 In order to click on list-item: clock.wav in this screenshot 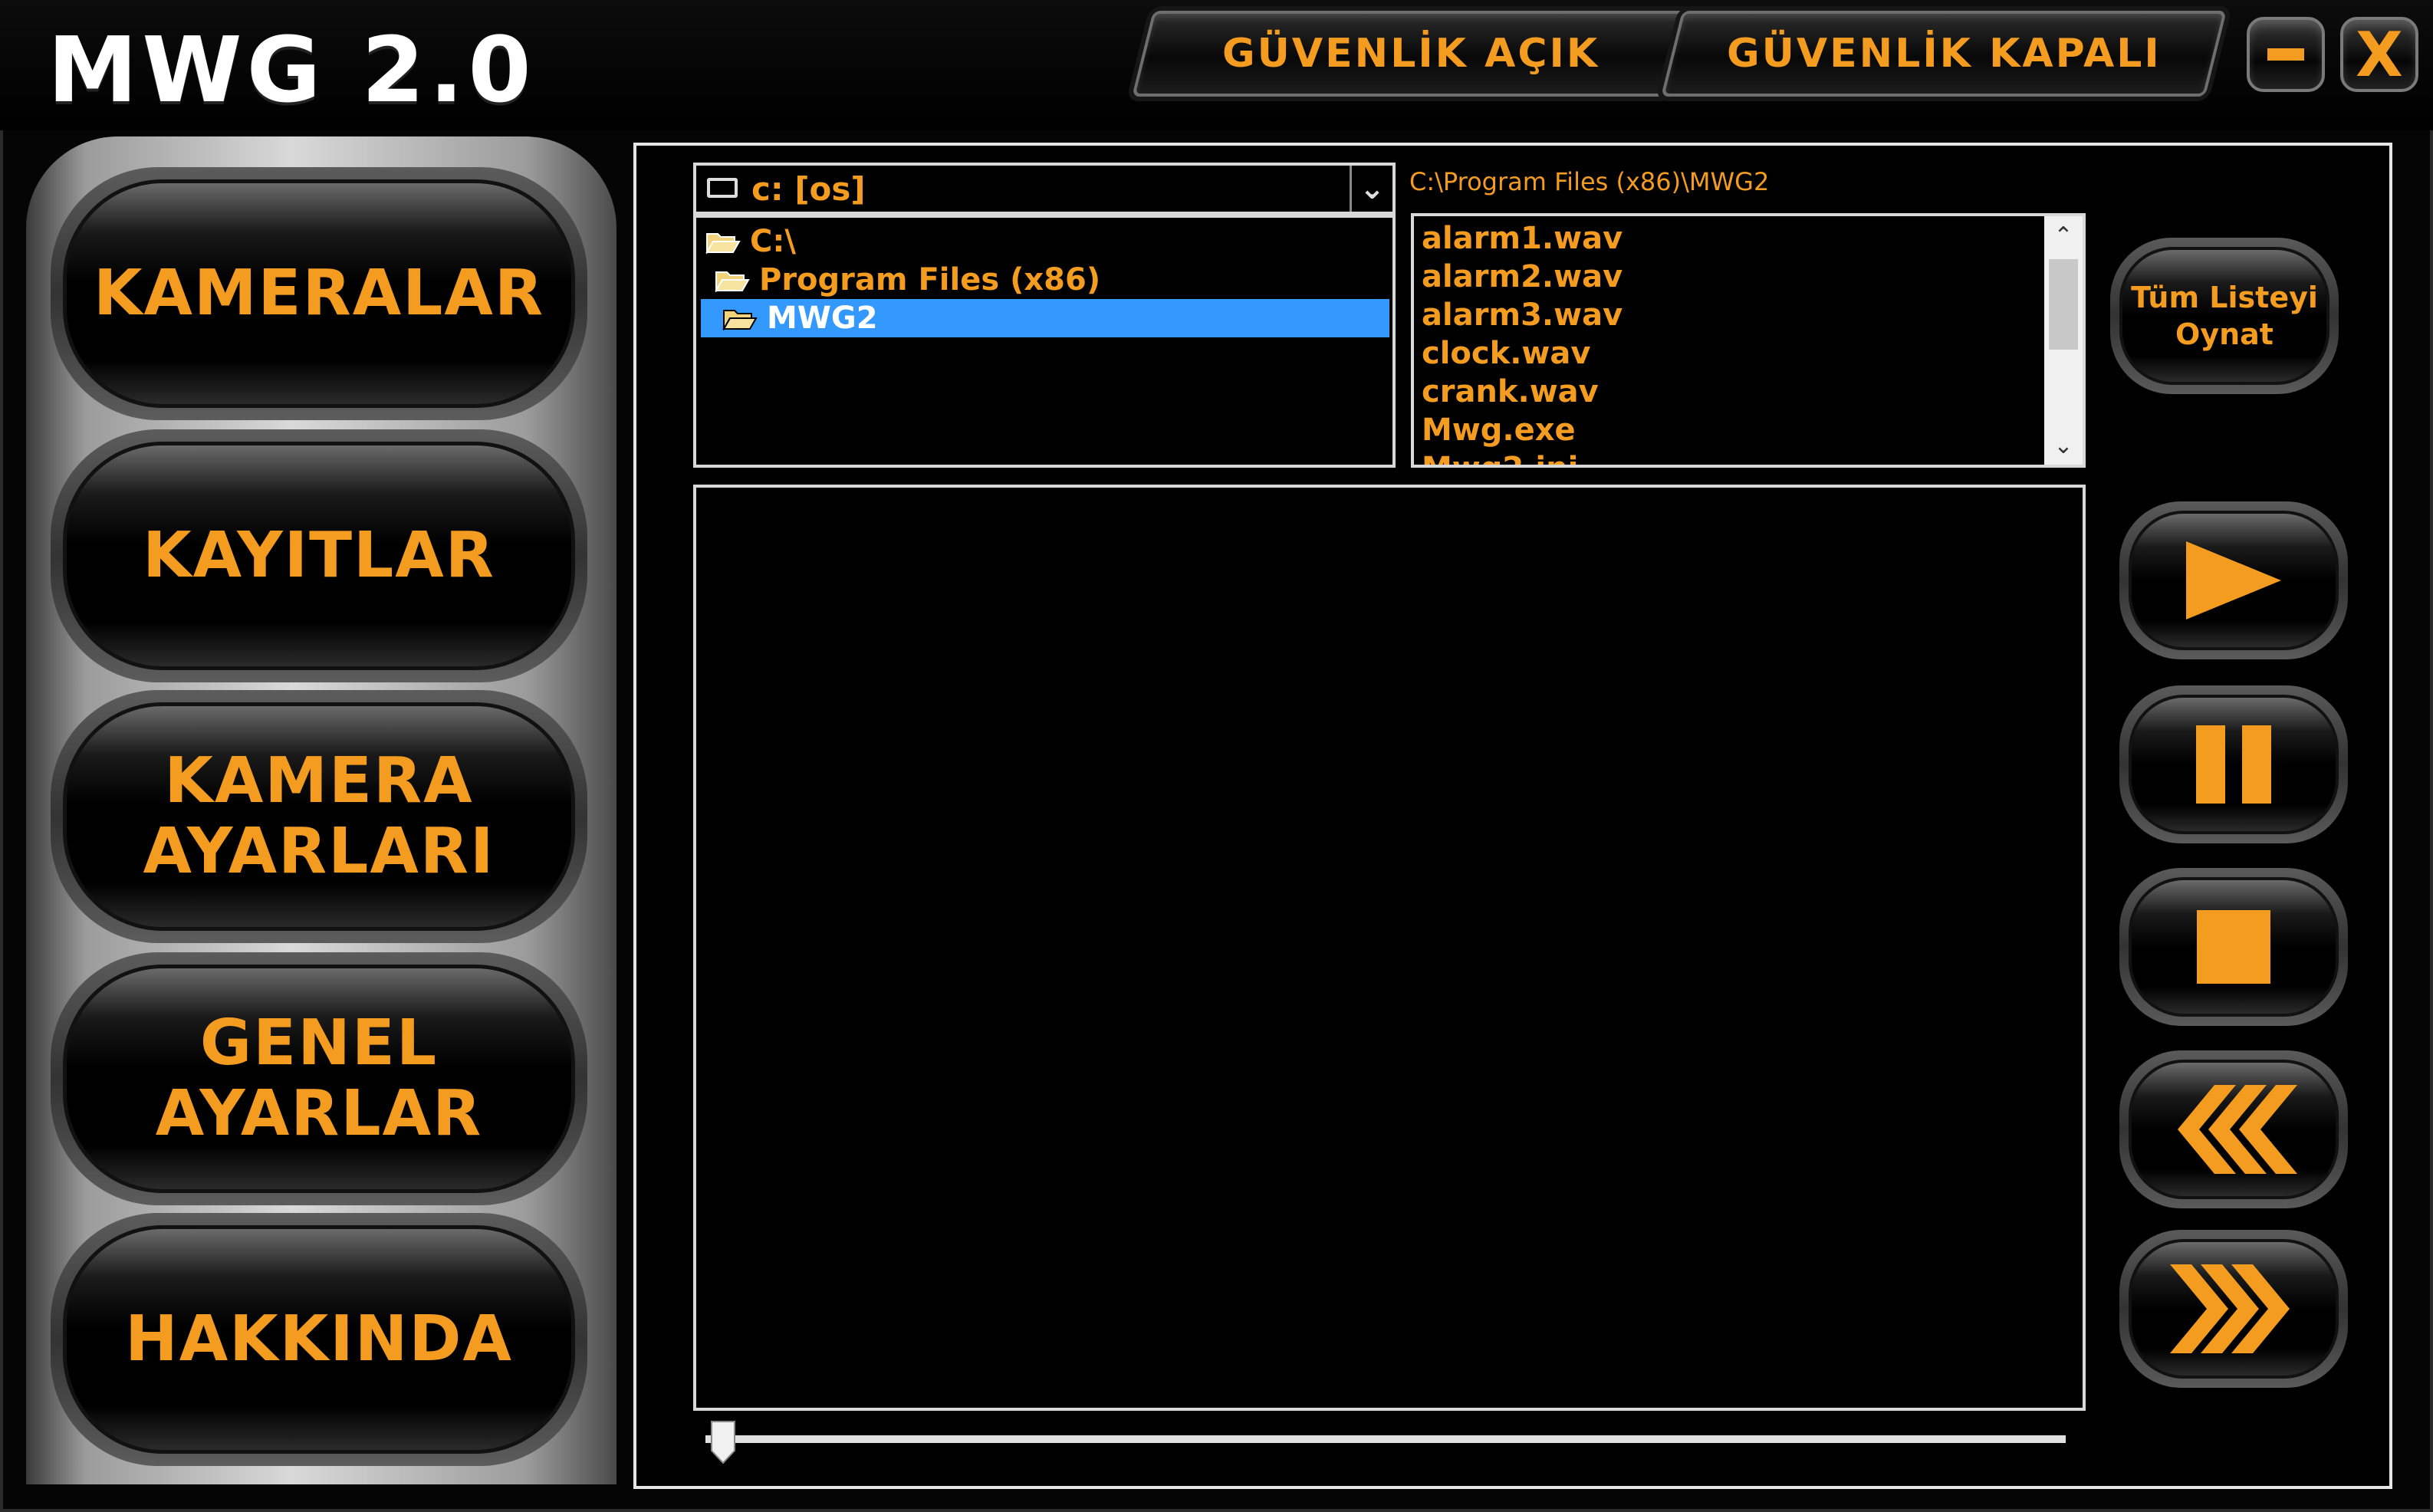, I will do `click(1506, 353)`.